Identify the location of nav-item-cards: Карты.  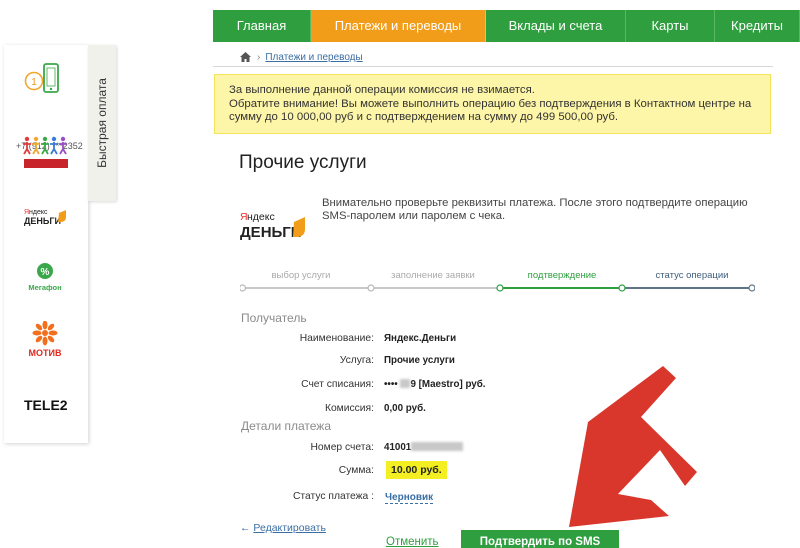
(670, 26).